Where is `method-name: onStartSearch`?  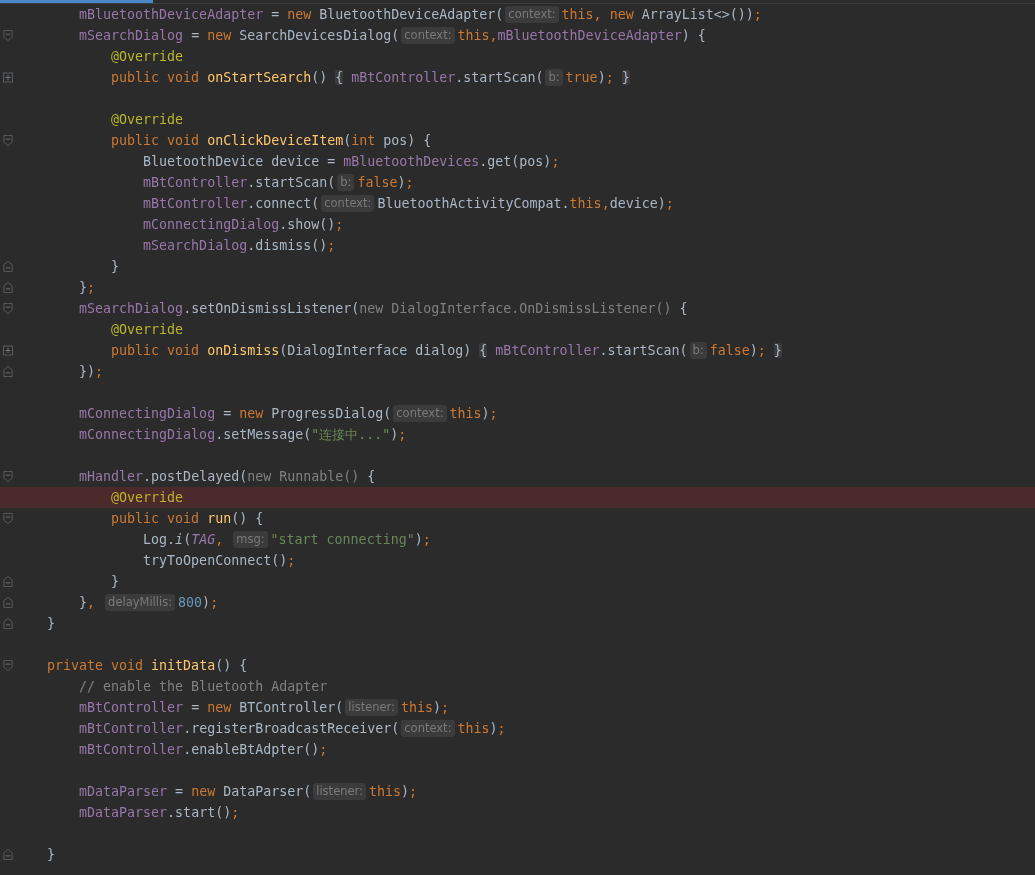
method-name: onStartSearch is located at coordinates (259, 77).